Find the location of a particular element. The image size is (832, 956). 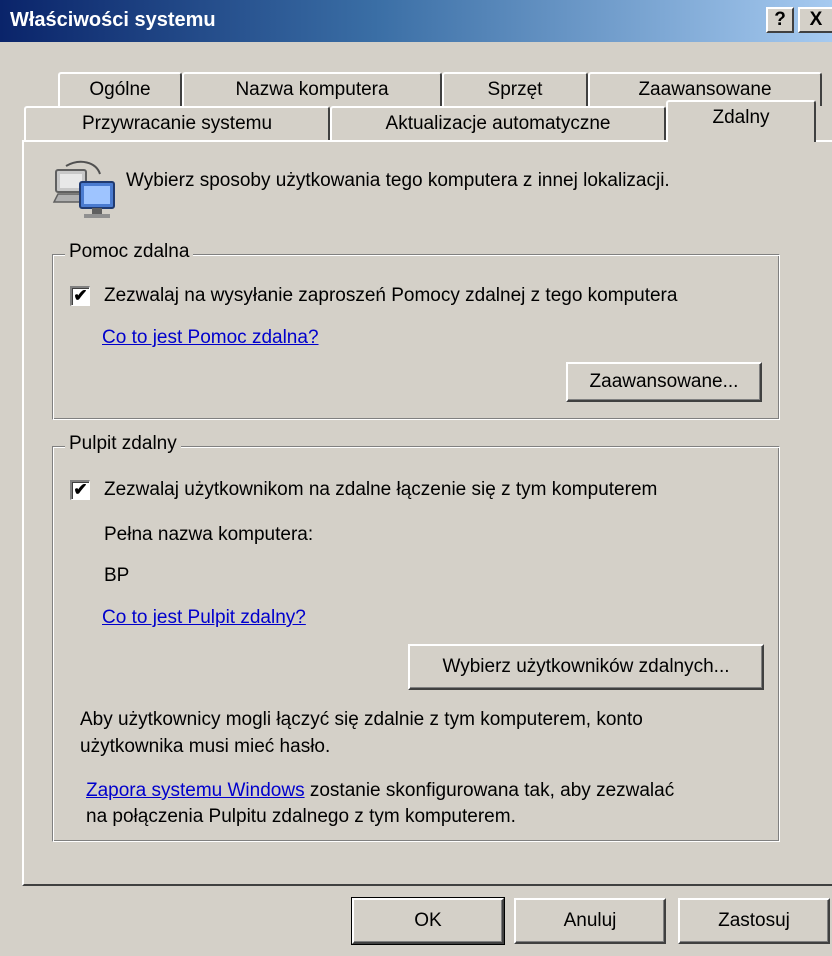

computer-name-value: BP is located at coordinates (117, 575).